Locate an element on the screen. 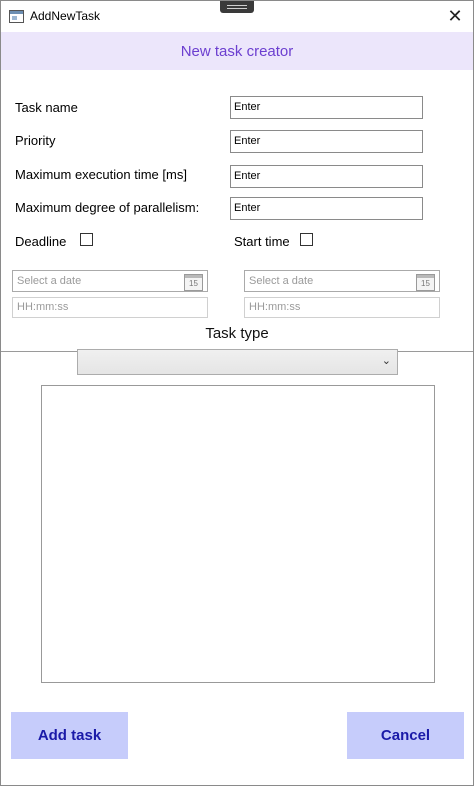 Image resolution: width=474 pixels, height=786 pixels. task-type-label: Task type is located at coordinates (237, 333).